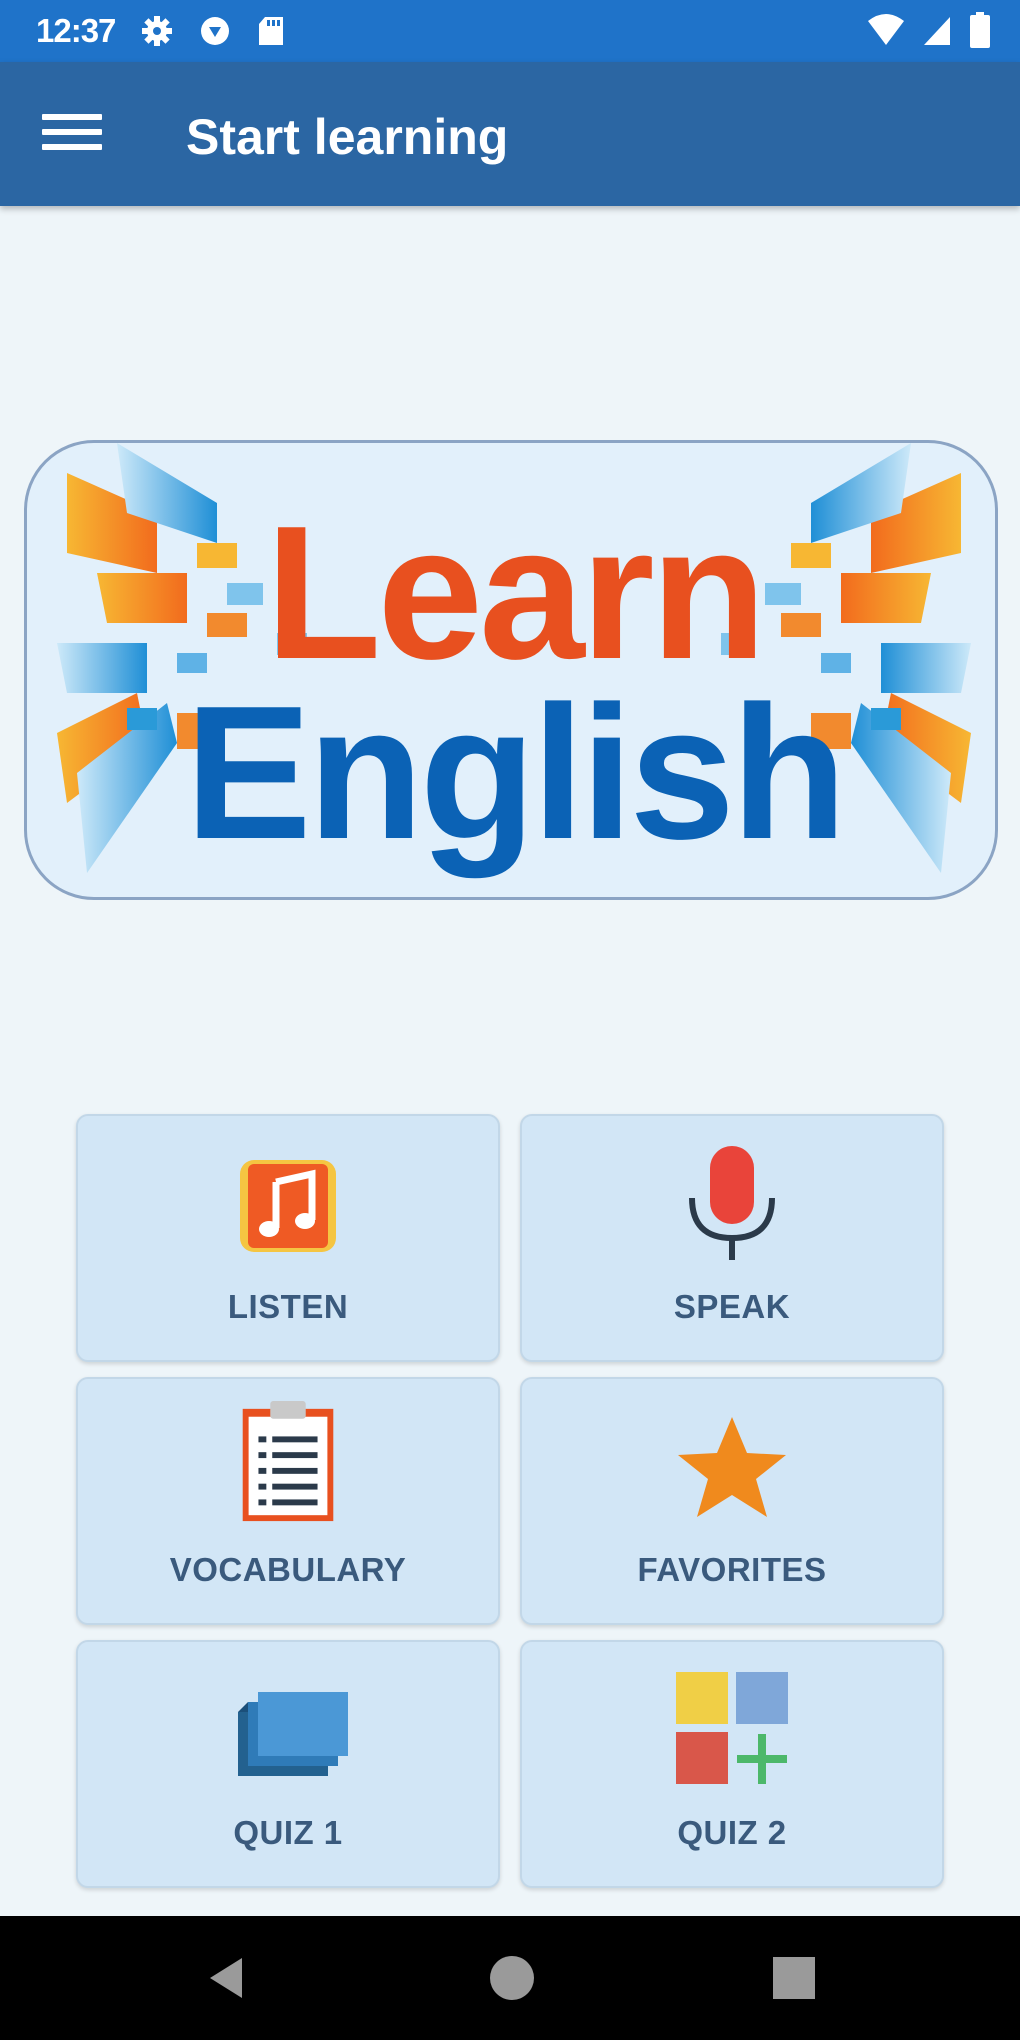 Image resolution: width=1020 pixels, height=2040 pixels. Describe the element at coordinates (514, 773) in the screenshot. I see `banner-title-english: English` at that location.